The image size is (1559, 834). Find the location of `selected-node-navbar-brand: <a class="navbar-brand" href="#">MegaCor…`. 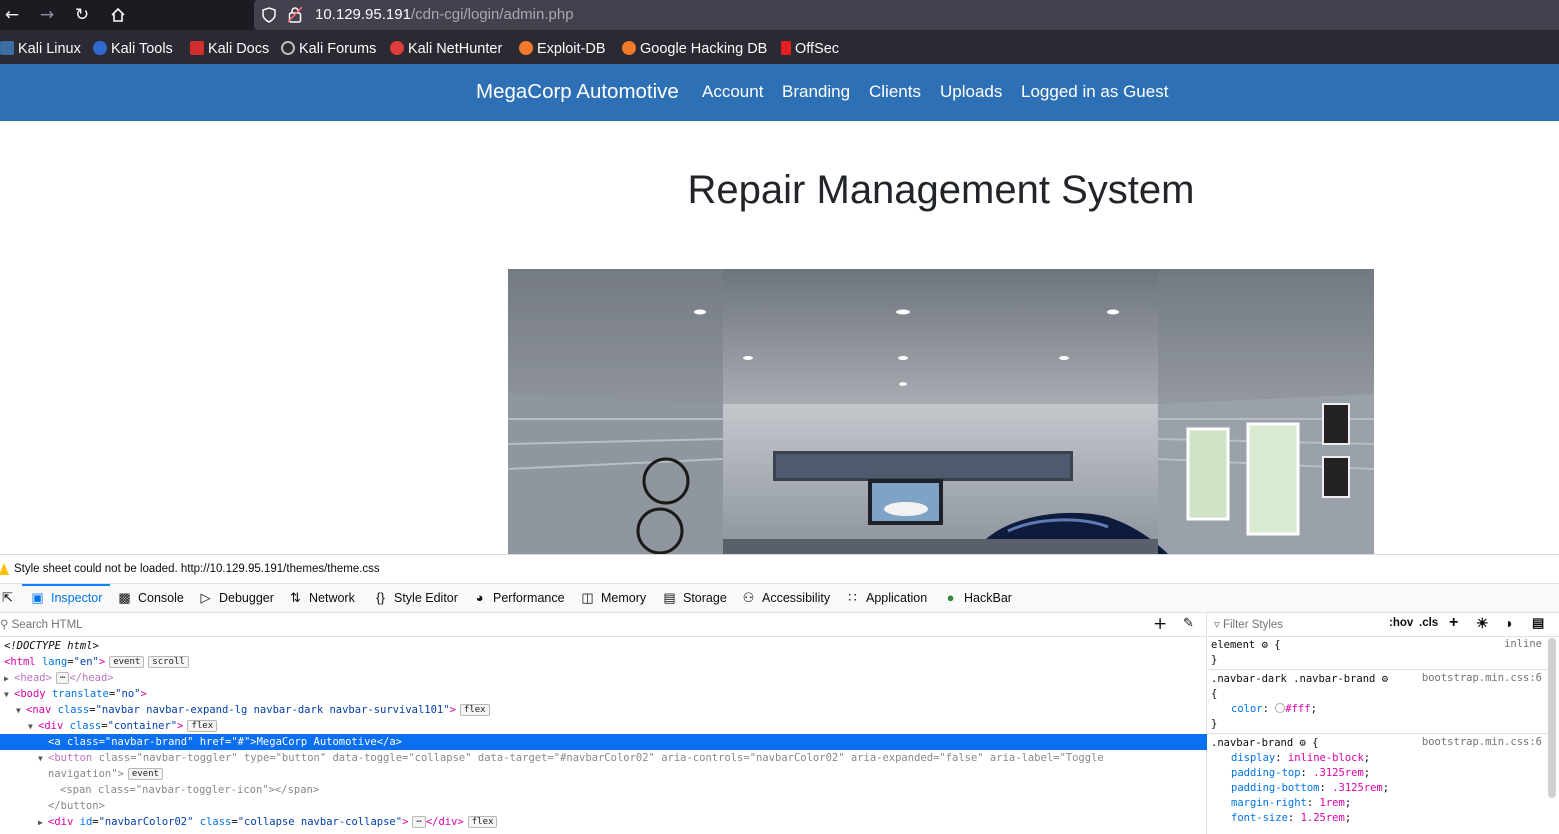

selected-node-navbar-brand: <a class="navbar-brand" href="#">MegaCor… is located at coordinates (603, 742).